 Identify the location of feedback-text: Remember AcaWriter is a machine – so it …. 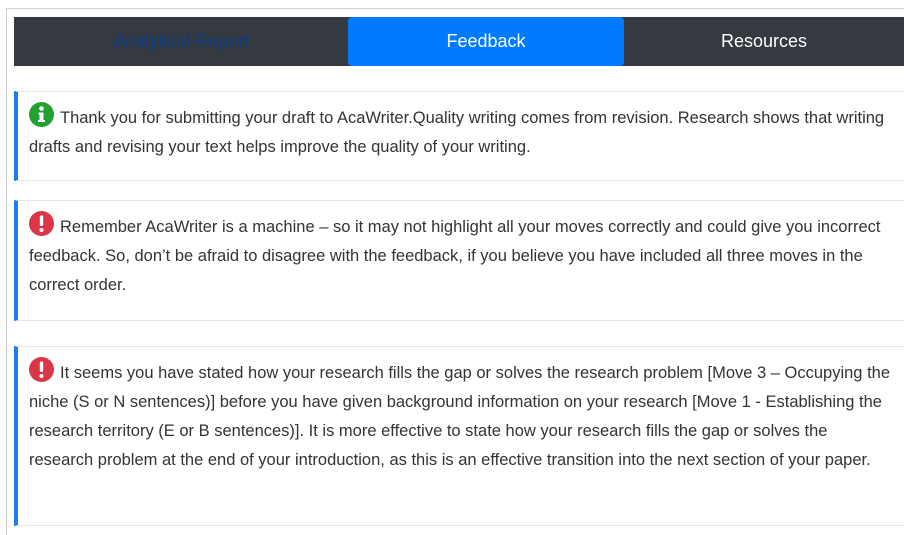
(455, 256).